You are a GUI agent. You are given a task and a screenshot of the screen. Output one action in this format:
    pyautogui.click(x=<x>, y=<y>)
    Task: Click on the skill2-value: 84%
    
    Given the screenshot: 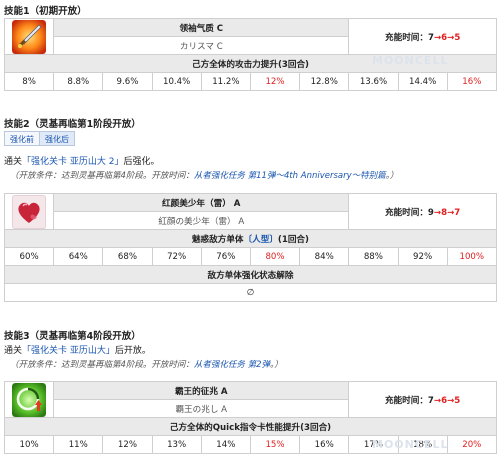 What is the action you would take?
    pyautogui.click(x=324, y=256)
    